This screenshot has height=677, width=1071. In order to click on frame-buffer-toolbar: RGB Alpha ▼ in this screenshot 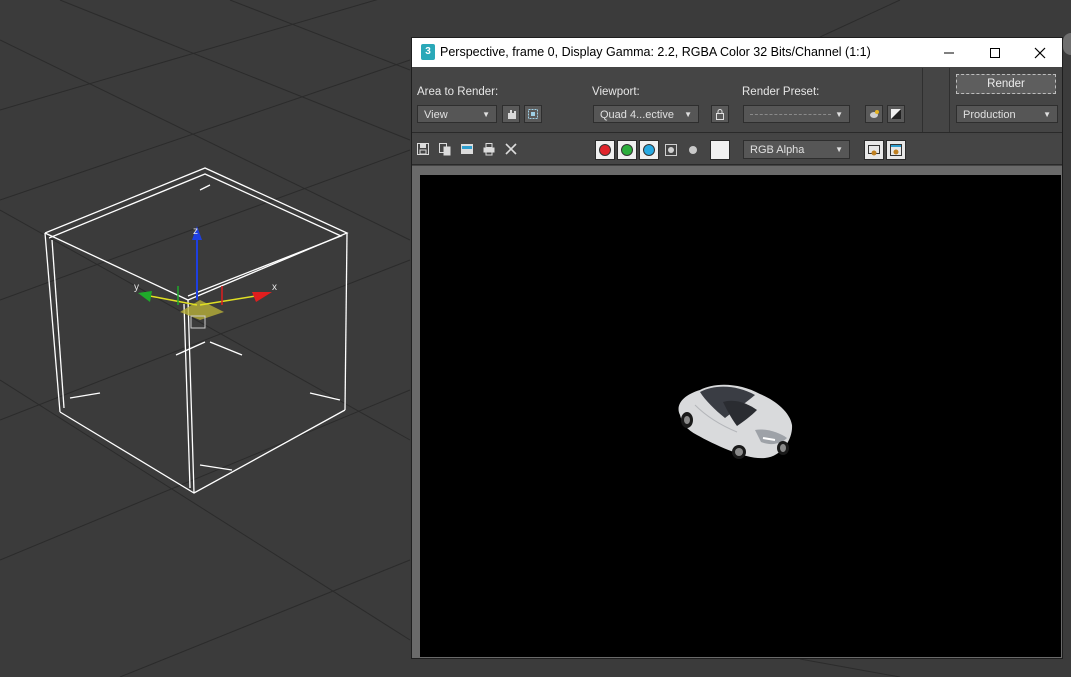, I will do `click(737, 150)`.